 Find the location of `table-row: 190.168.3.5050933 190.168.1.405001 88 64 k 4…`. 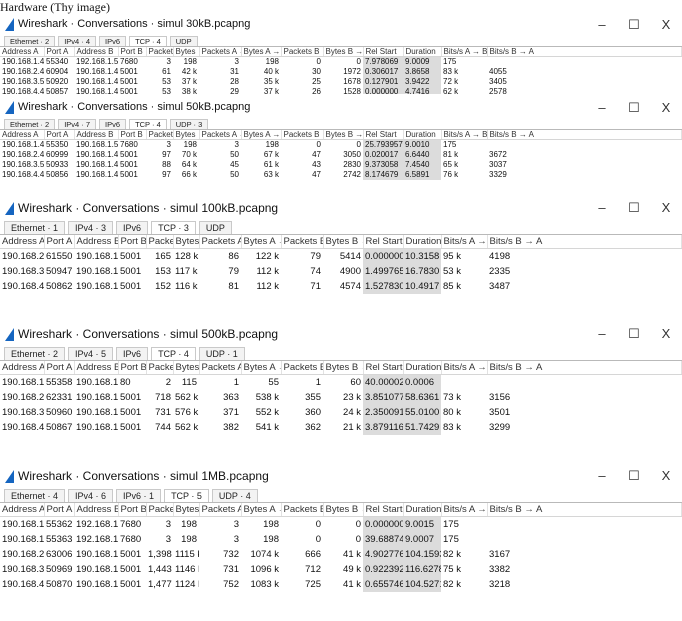

table-row: 190.168.3.5050933 190.168.1.405001 88 64 k 4… is located at coordinates (341, 164).